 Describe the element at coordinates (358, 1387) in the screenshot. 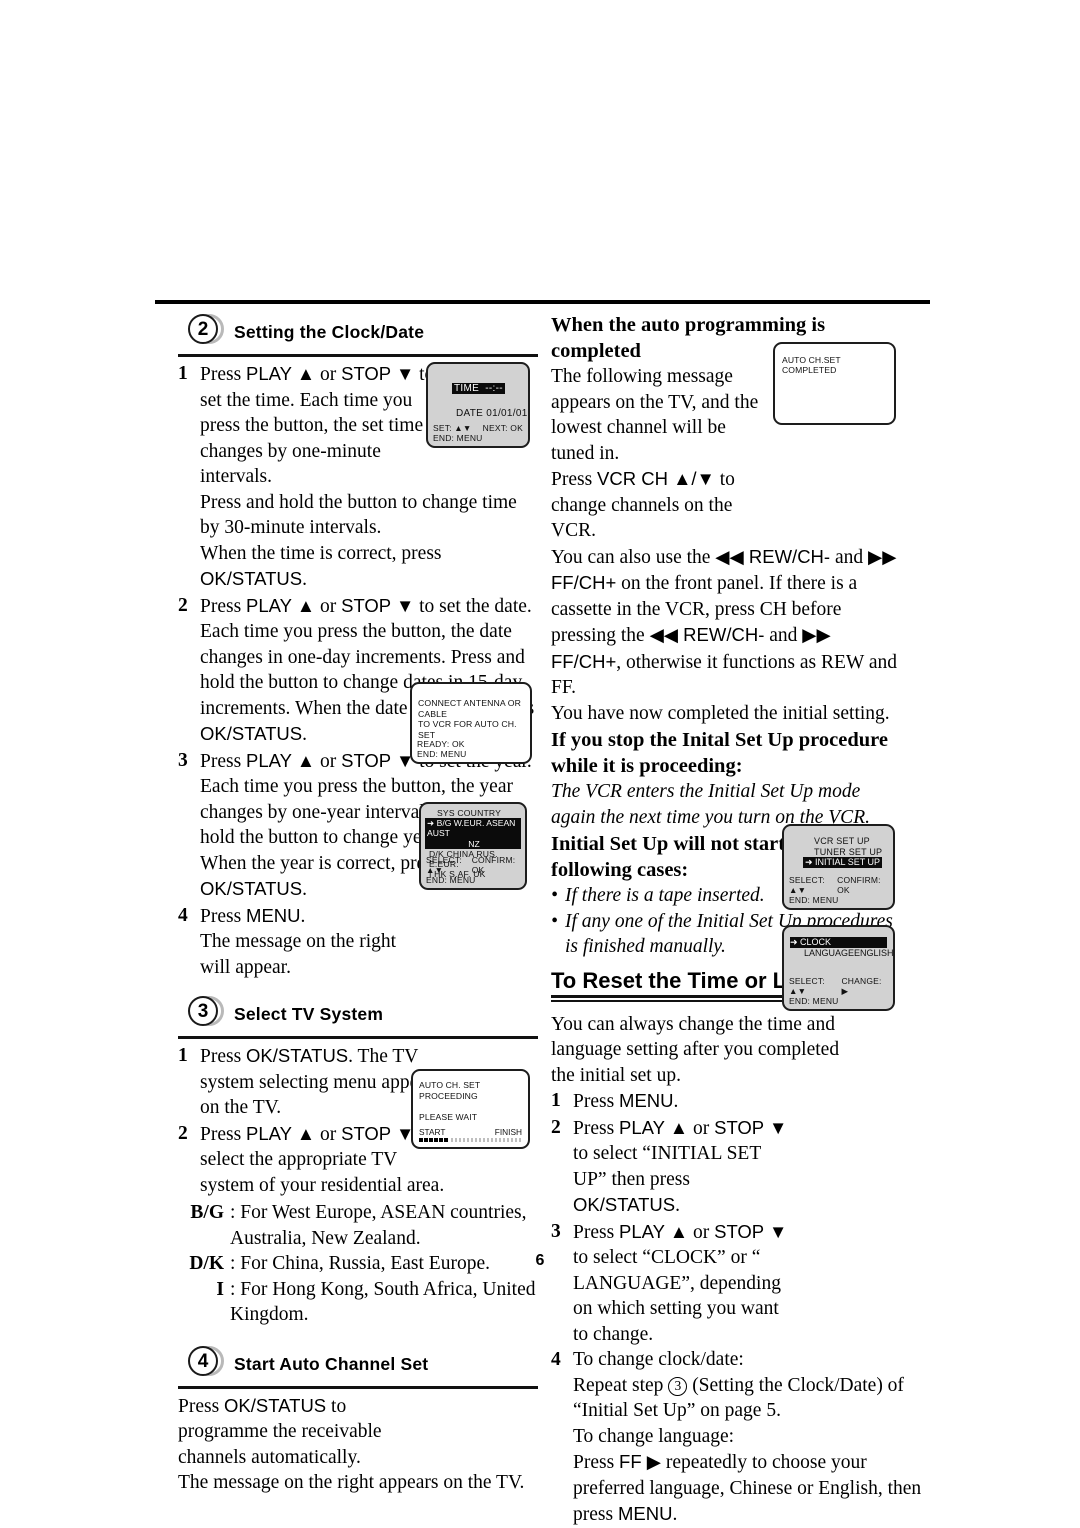

I see `step-4-rule` at that location.